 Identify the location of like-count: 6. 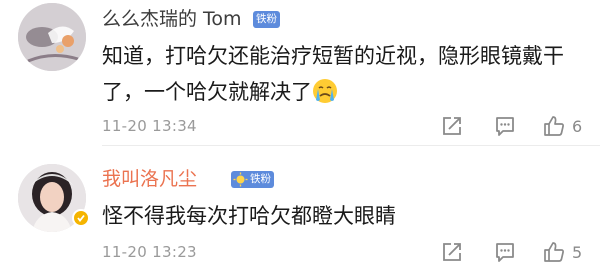
(577, 126).